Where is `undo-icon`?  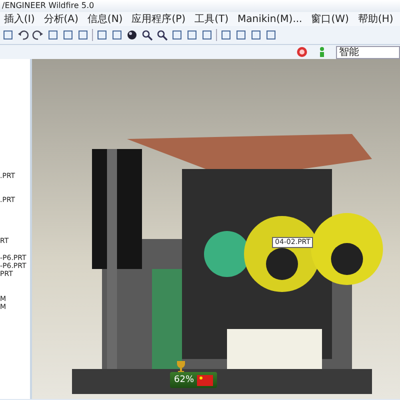
undo-icon is located at coordinates (23, 35).